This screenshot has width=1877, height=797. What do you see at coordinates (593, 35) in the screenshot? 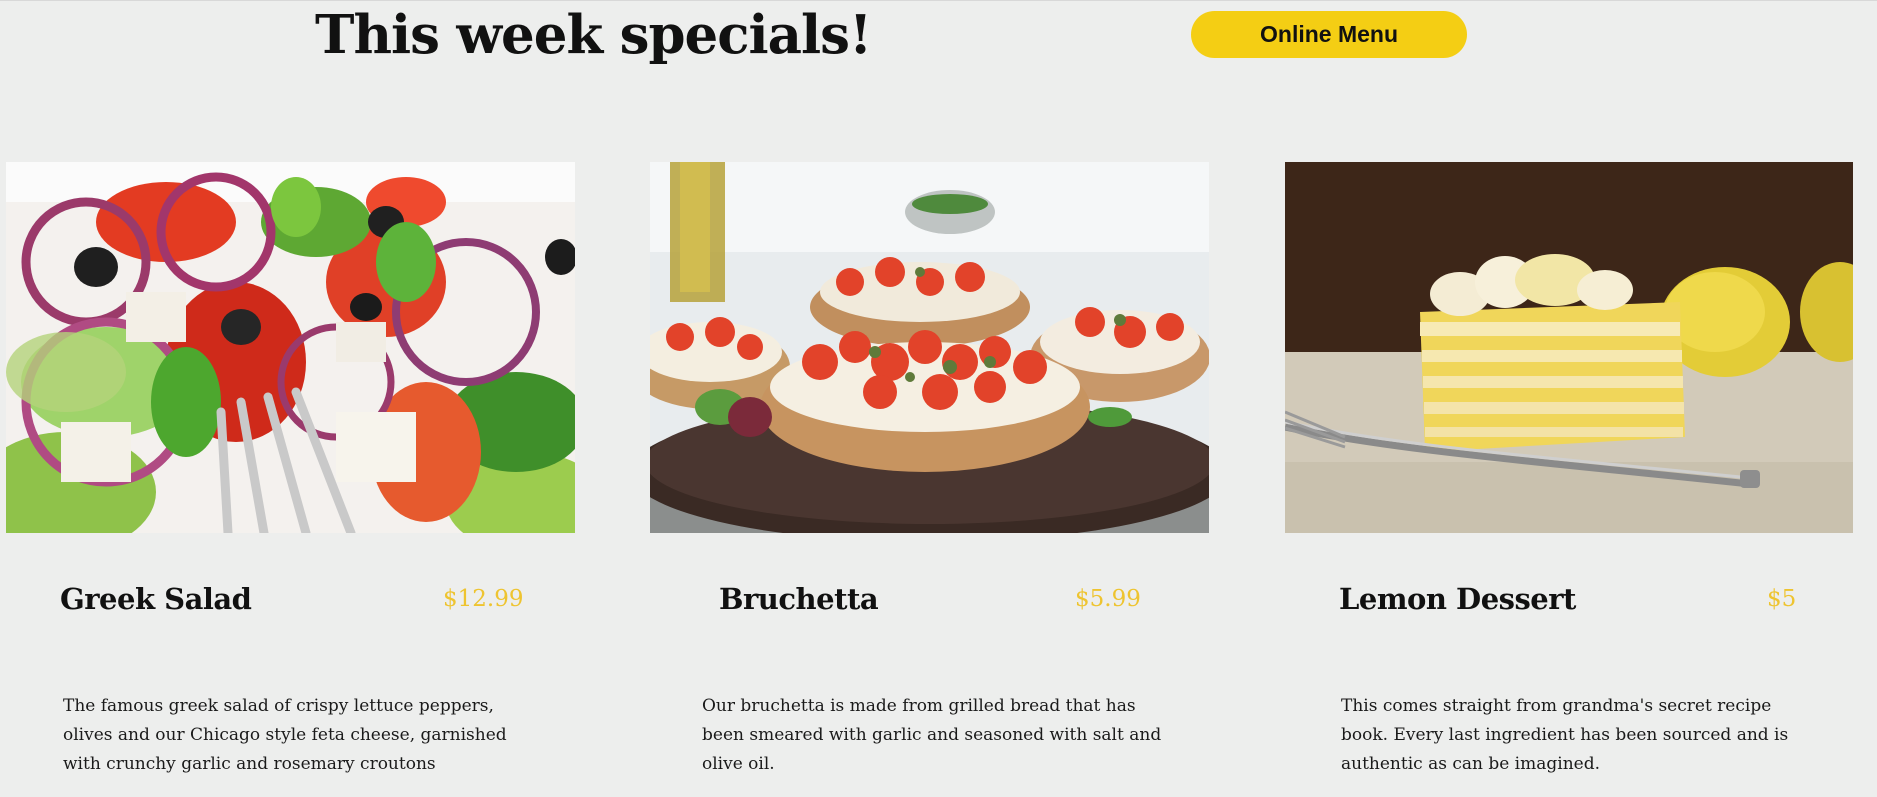
I see `page-title: This week specials!` at bounding box center [593, 35].